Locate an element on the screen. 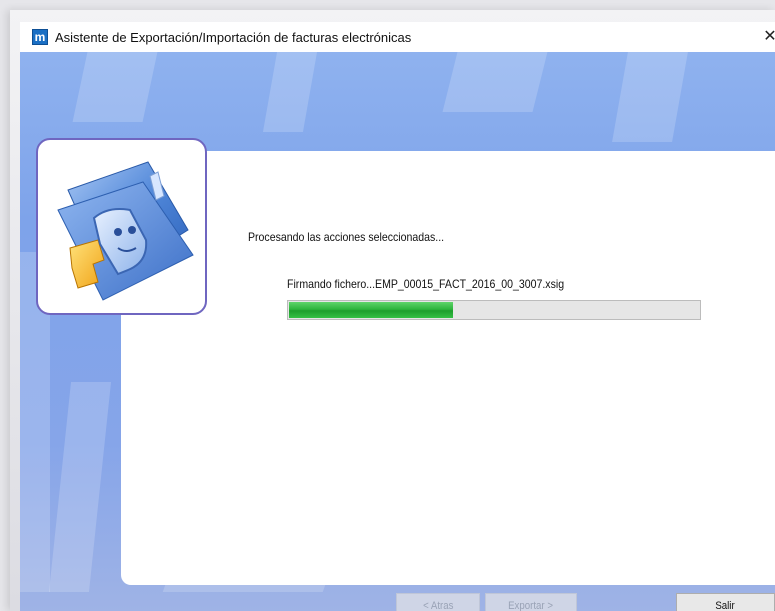  wizard-folder-icon is located at coordinates (125, 231).